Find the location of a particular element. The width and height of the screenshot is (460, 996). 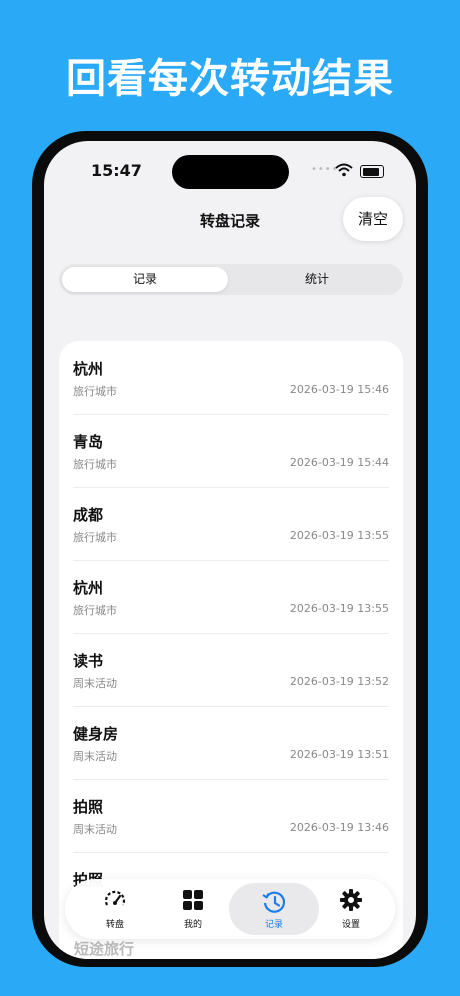

list-item: 杭州 旅行城市 2026-03-19 15:46 is located at coordinates (231, 378).